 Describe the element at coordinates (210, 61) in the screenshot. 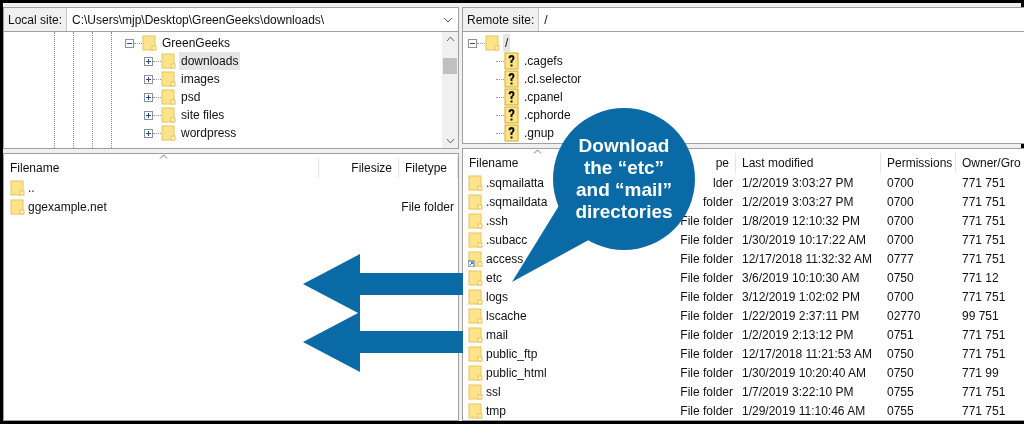

I see `tree-item: downloads` at that location.